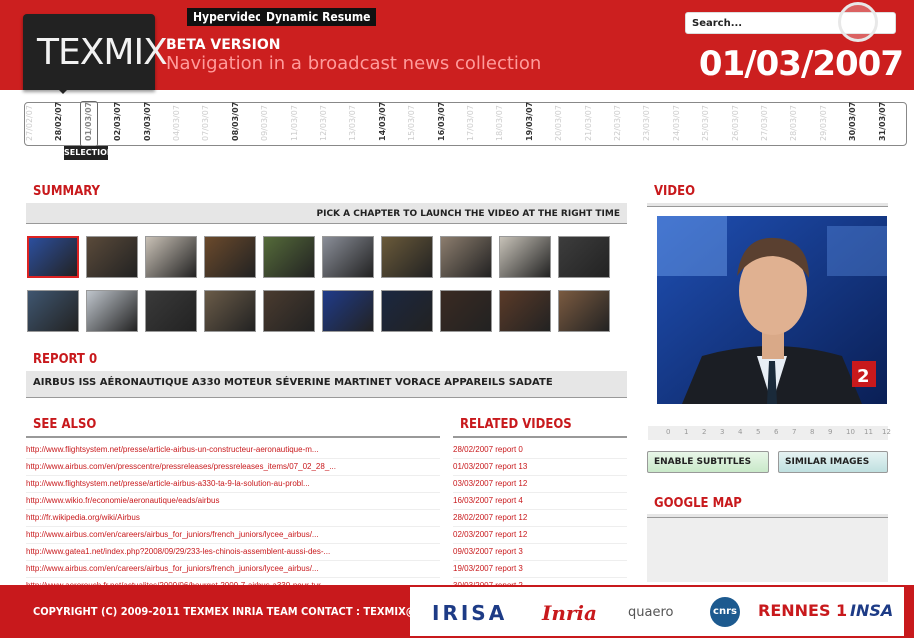  Describe the element at coordinates (871, 610) in the screenshot. I see `insa-logo: INSA` at that location.